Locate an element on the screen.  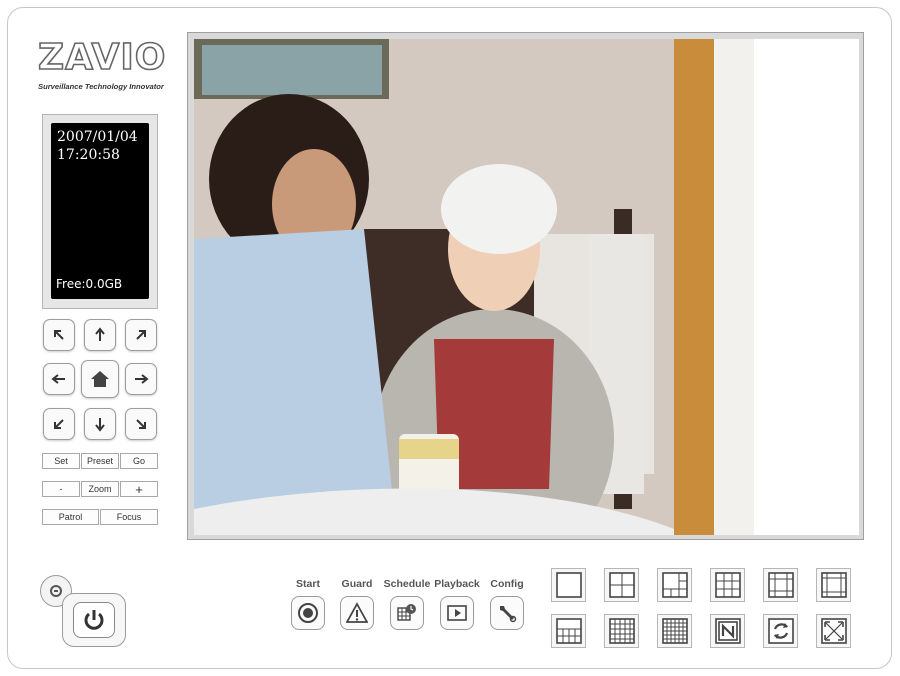
power-button is located at coordinates (94, 620).